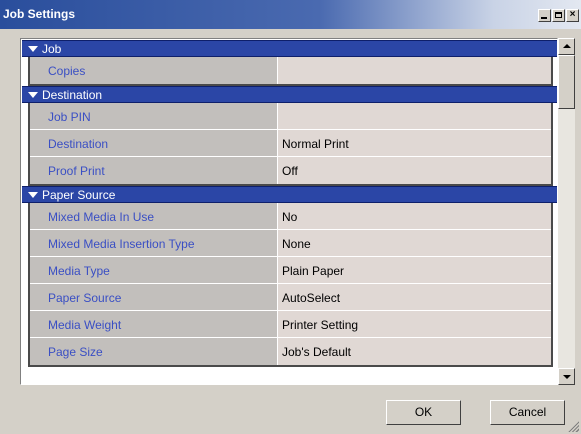  Describe the element at coordinates (414, 270) in the screenshot. I see `property-value: Plain Paper` at that location.